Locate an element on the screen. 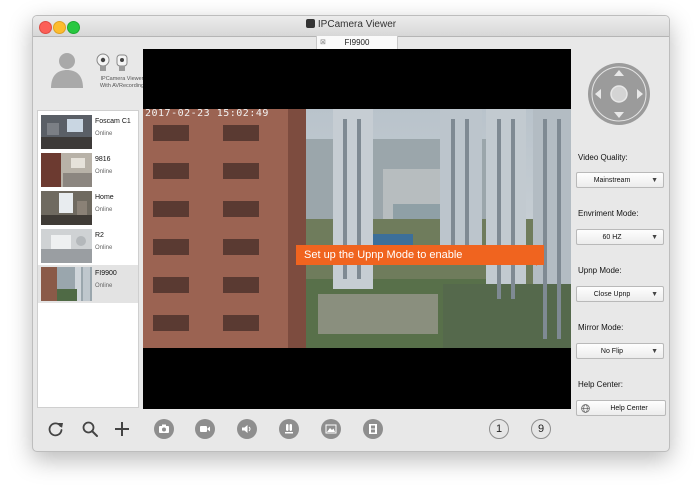  device-name: FI9900 is located at coordinates (106, 273).